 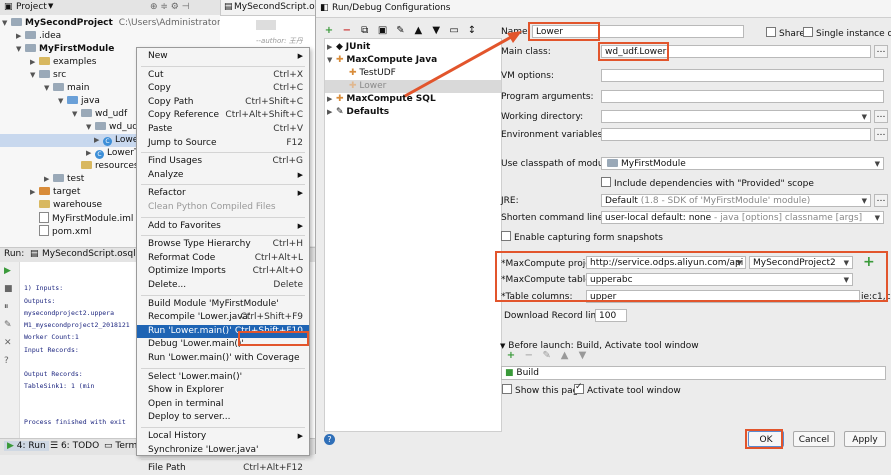 I want to click on menu-item: Find Usages Ctrl+G, so click(x=223, y=161).